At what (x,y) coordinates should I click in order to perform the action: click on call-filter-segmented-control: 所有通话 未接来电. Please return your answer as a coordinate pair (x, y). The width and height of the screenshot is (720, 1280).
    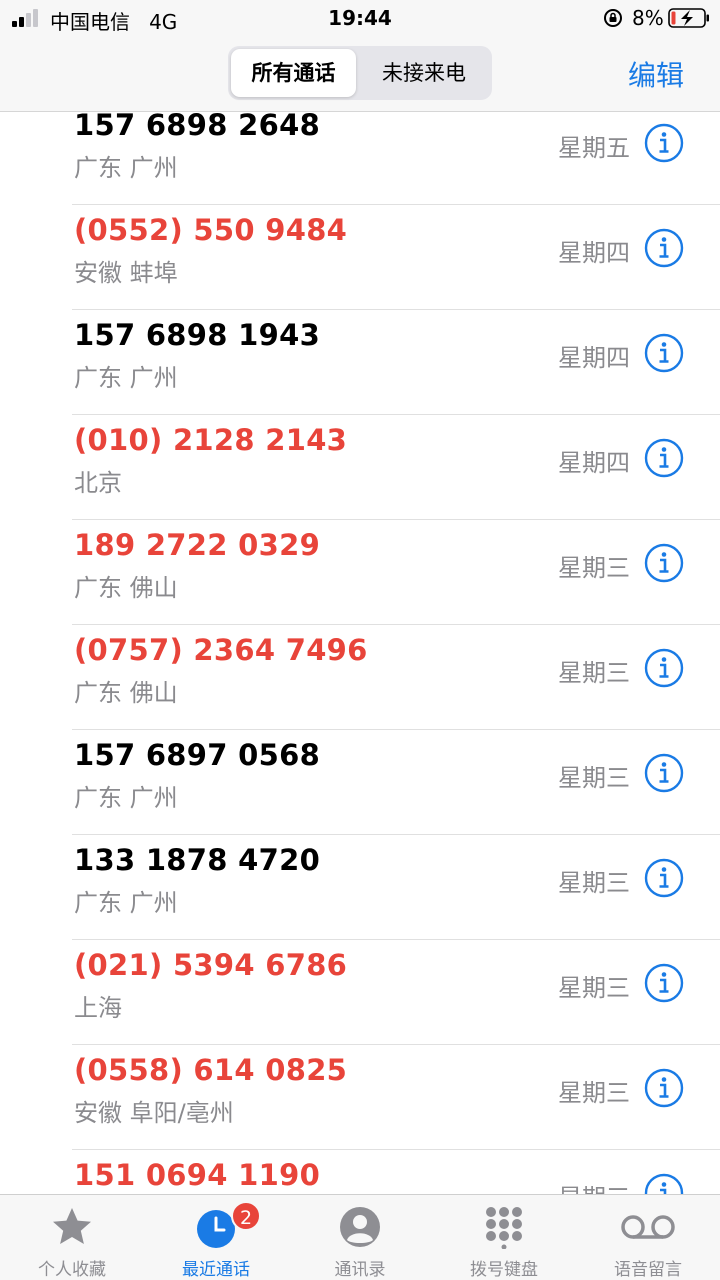
    Looking at the image, I should click on (360, 73).